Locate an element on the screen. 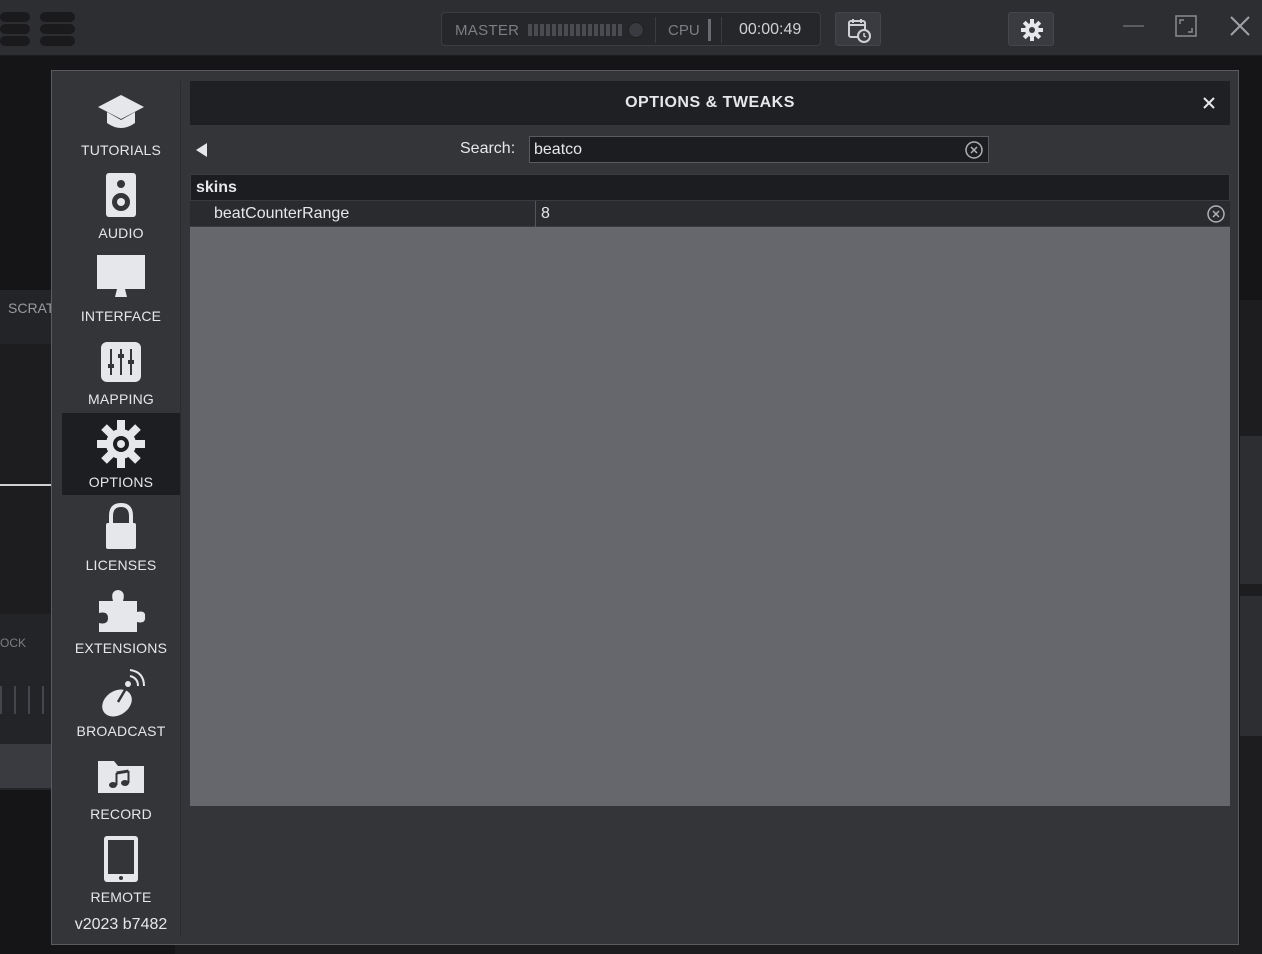  maximize-icon is located at coordinates (1186, 26).